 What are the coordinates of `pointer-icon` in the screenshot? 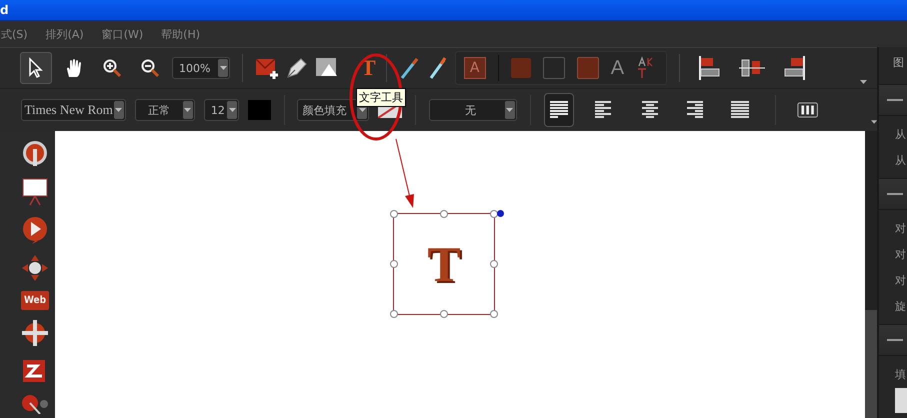 It's located at (36, 68).